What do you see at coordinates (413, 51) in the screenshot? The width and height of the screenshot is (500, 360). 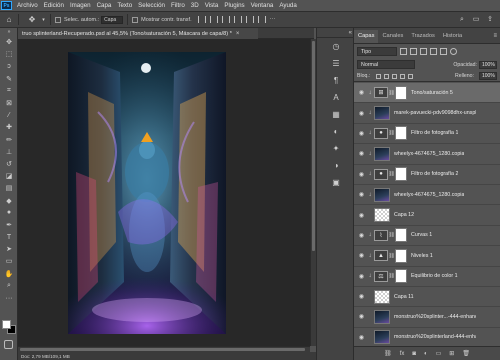 I see `filter-adjustment-icon` at bounding box center [413, 51].